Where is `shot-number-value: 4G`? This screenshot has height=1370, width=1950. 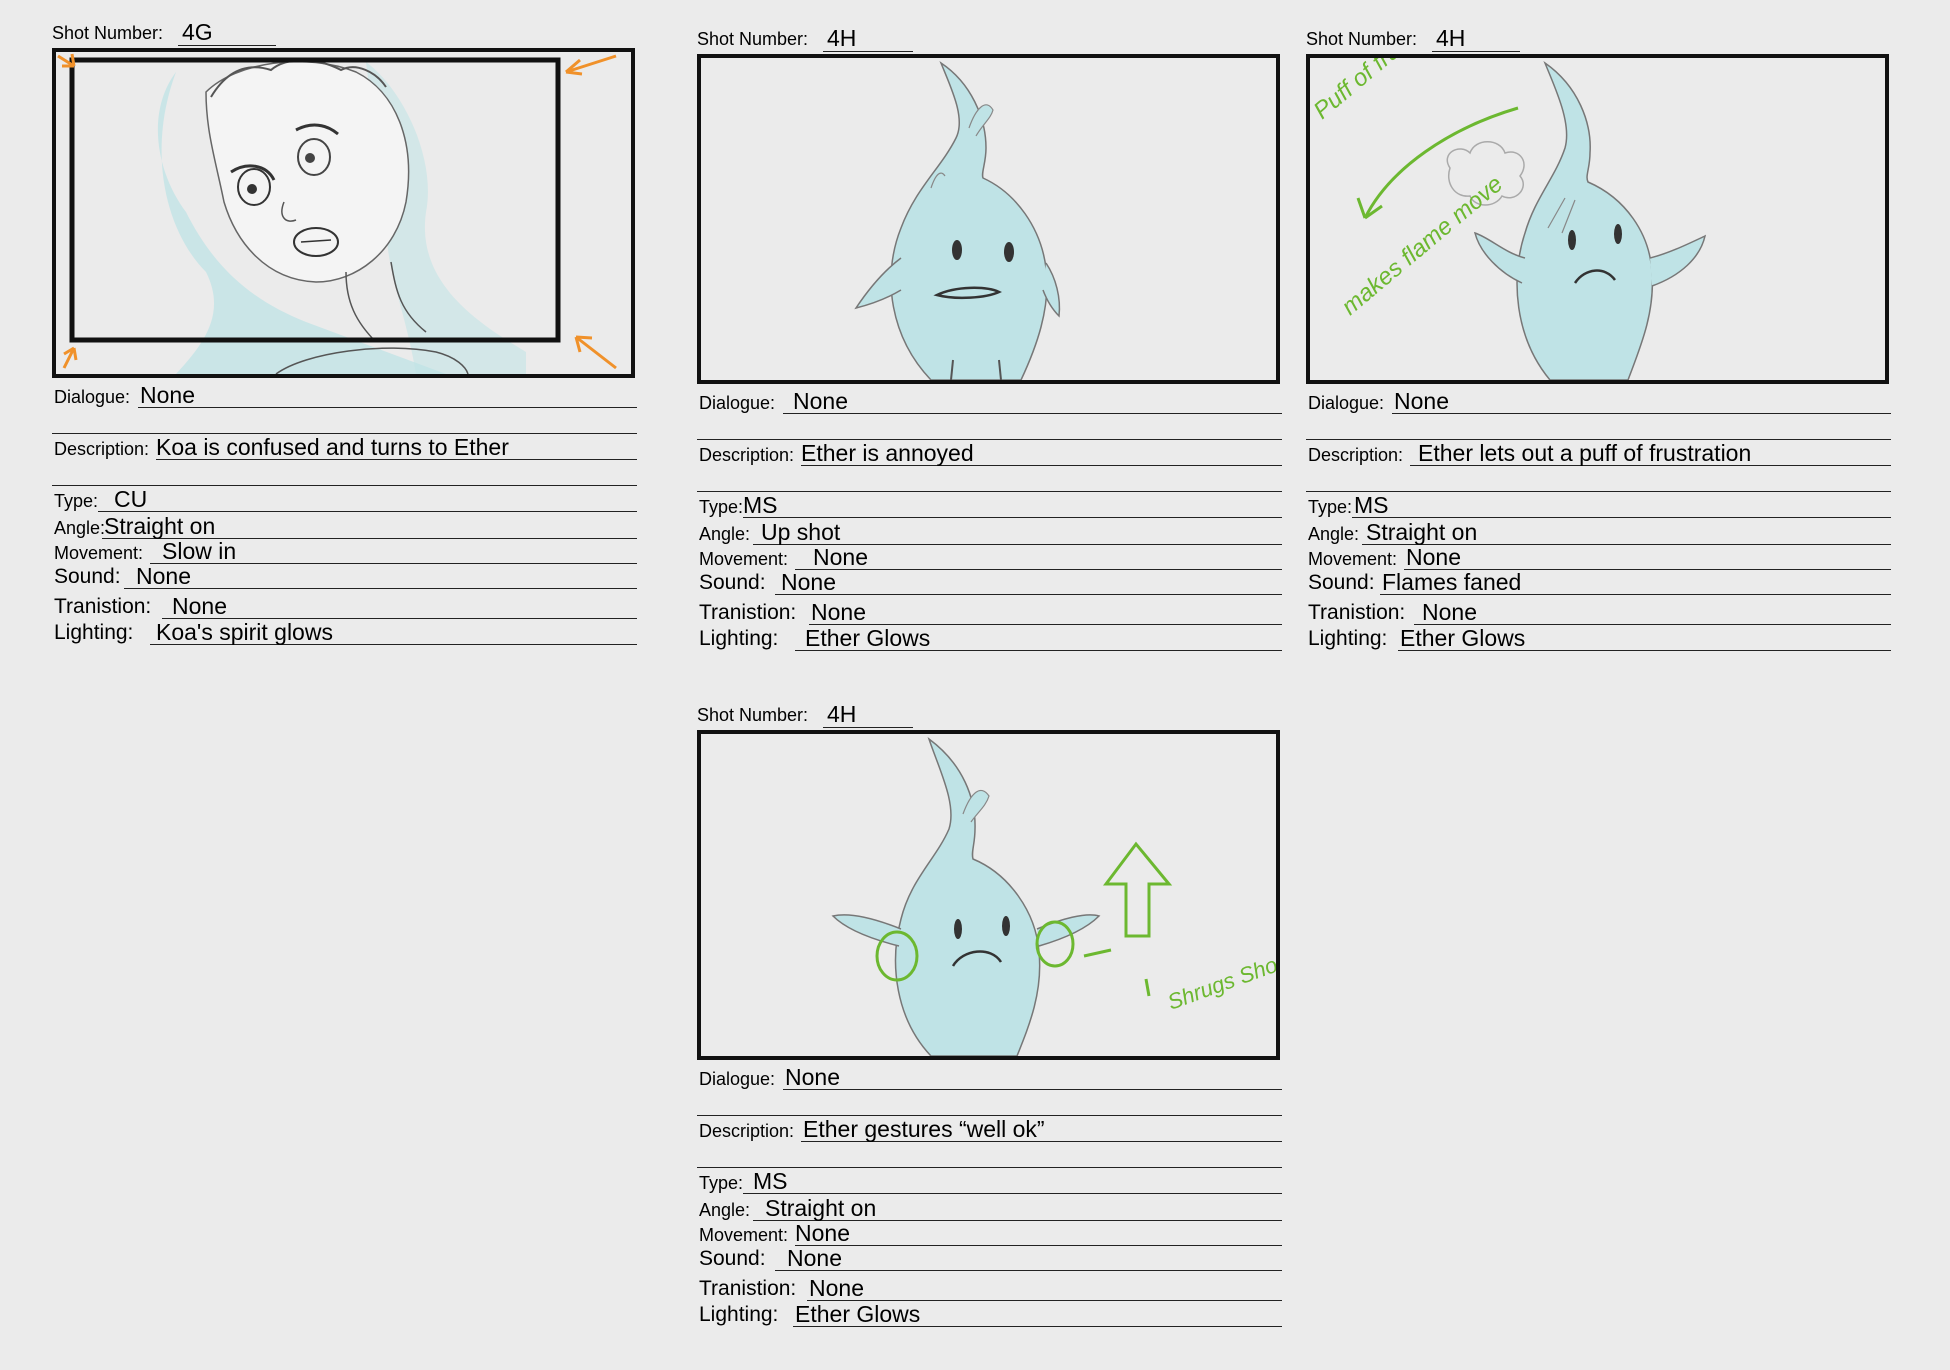
shot-number-value: 4G is located at coordinates (227, 32).